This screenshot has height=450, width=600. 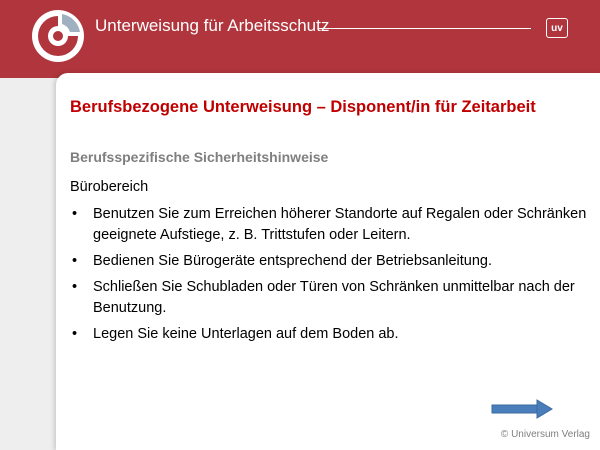 What do you see at coordinates (522, 409) in the screenshot?
I see `arrow-right-icon` at bounding box center [522, 409].